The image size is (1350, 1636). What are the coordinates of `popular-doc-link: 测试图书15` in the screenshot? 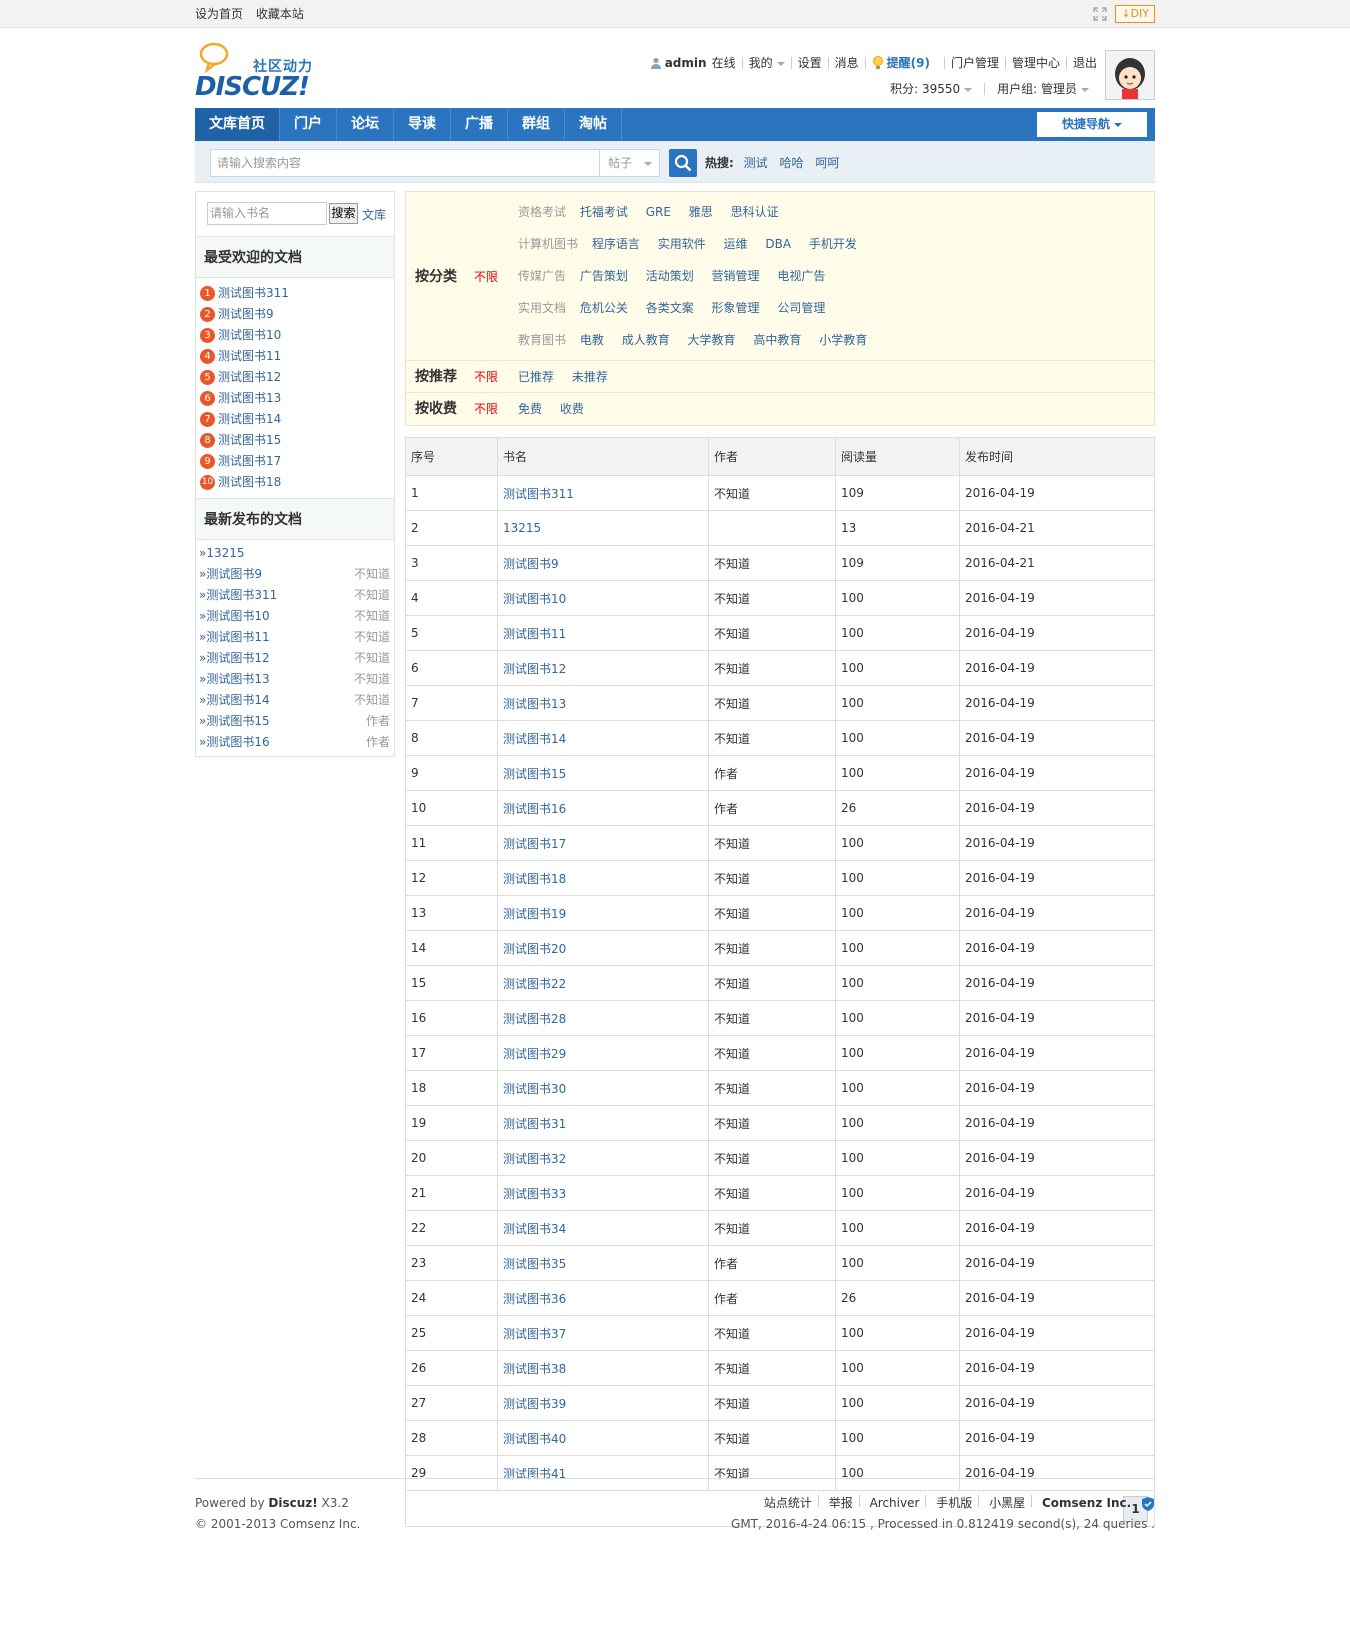 It's located at (249, 440).